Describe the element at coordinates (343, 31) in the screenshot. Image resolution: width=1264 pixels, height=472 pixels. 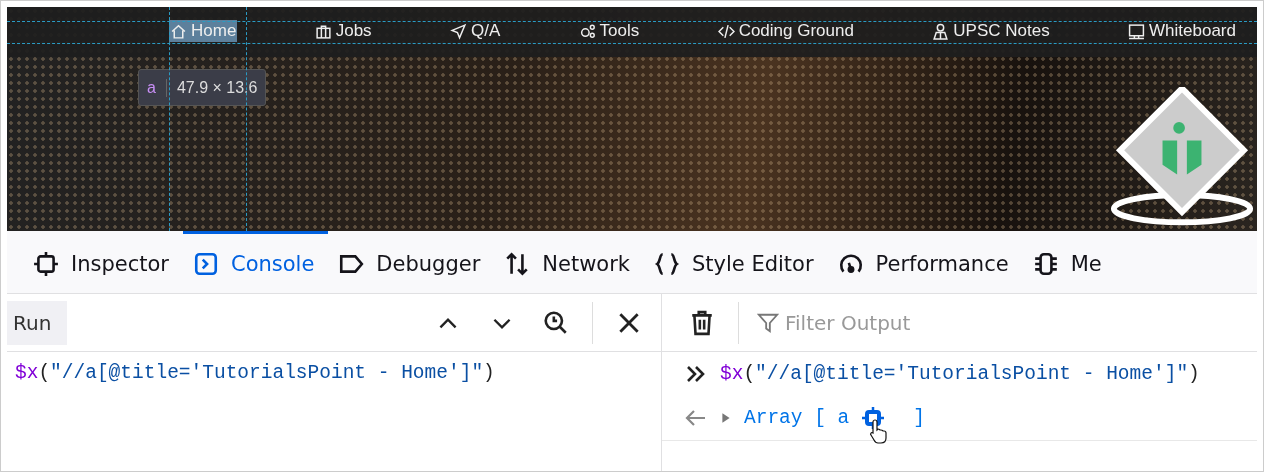
I see `nav-link: Jobs` at that location.